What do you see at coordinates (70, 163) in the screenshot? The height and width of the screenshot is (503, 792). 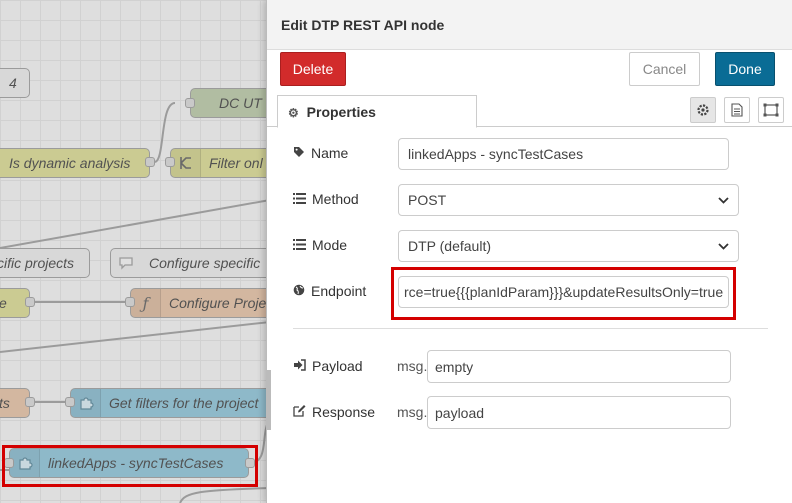 I see `node-label: Is dynamic analysis` at bounding box center [70, 163].